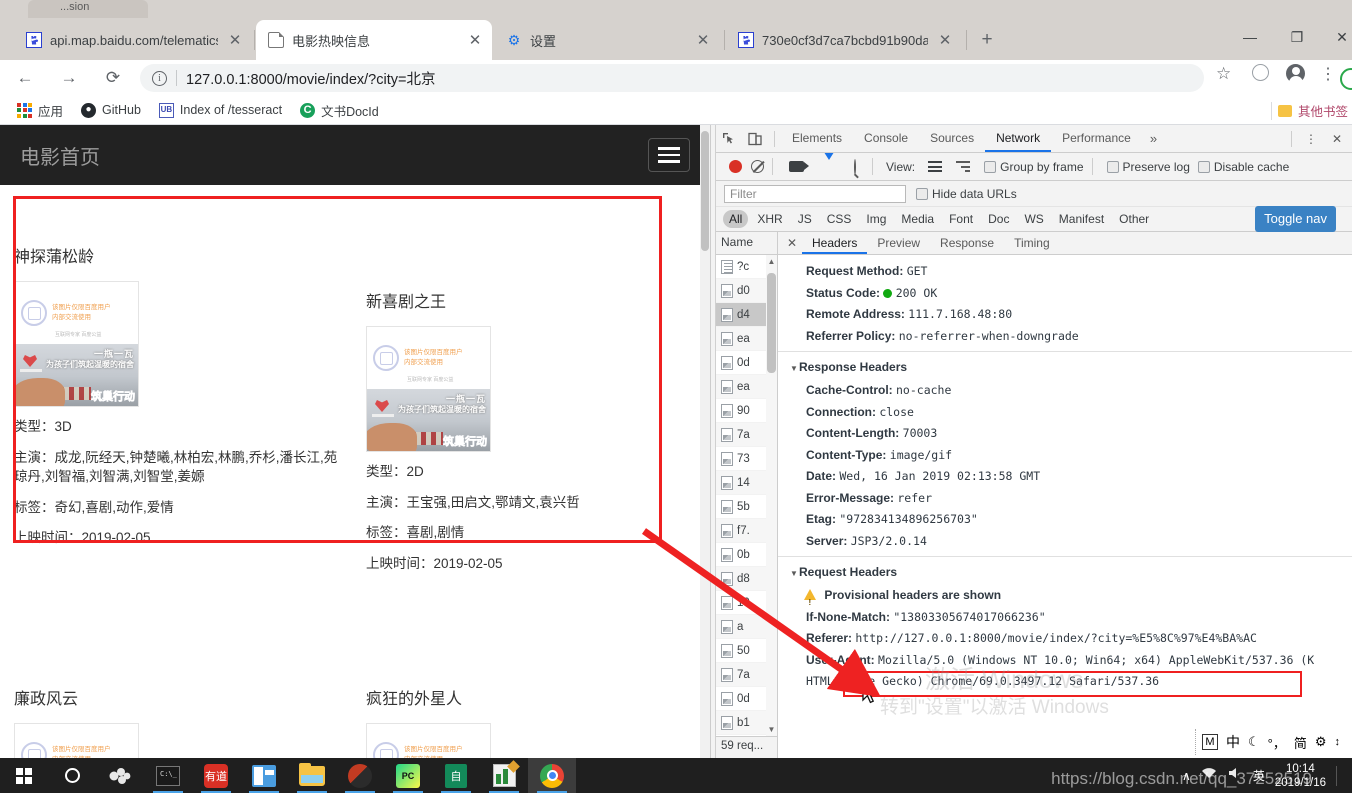  What do you see at coordinates (886, 138) in the screenshot?
I see `devtools-tab-console: Console` at bounding box center [886, 138].